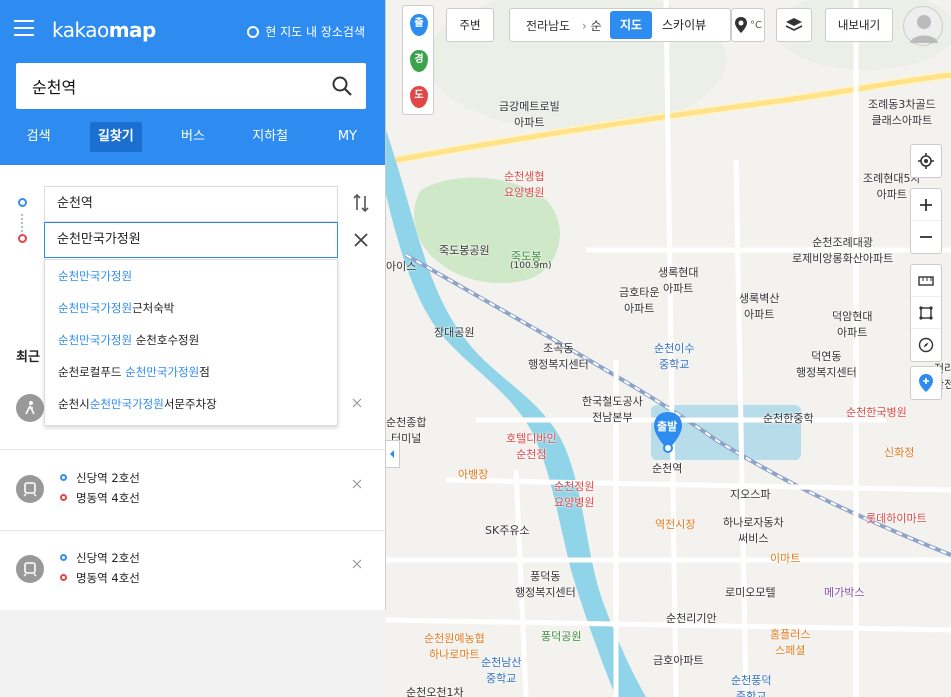 The width and height of the screenshot is (951, 697). Describe the element at coordinates (24, 28) in the screenshot. I see `menu-icon` at that location.